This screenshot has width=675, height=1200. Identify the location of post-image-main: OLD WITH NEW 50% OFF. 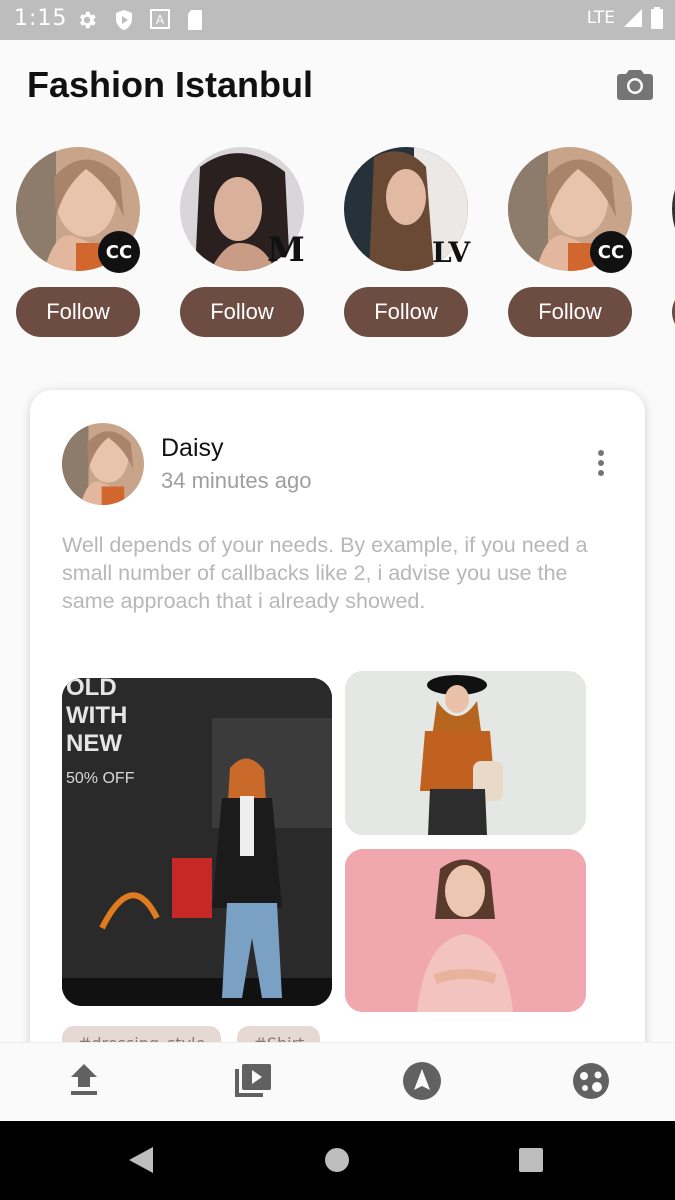
(197, 842).